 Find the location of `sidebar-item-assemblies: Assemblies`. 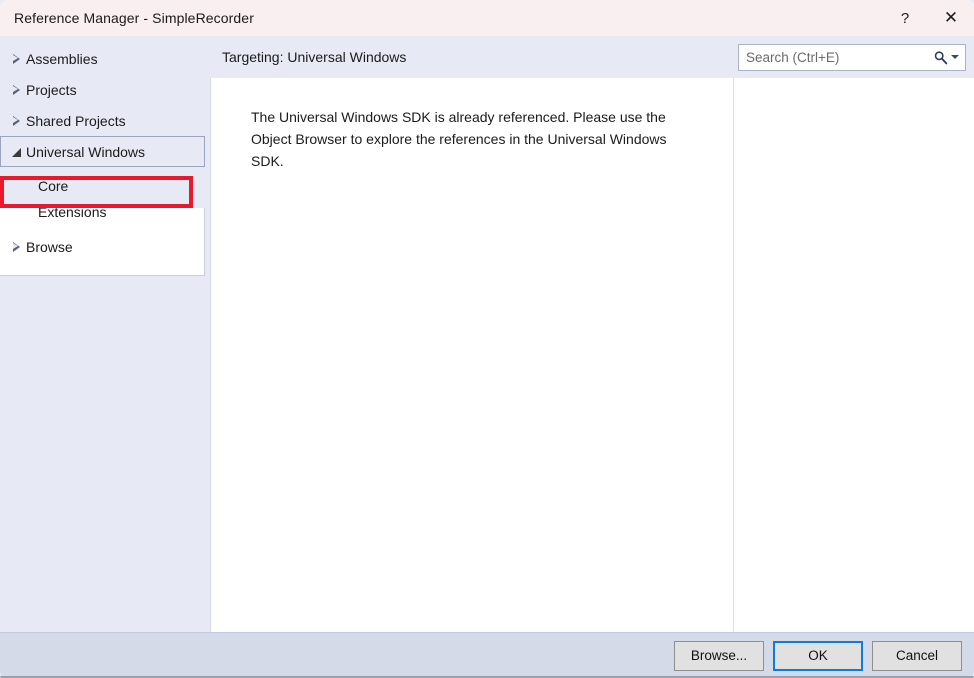

sidebar-item-assemblies: Assemblies is located at coordinates (105, 58).